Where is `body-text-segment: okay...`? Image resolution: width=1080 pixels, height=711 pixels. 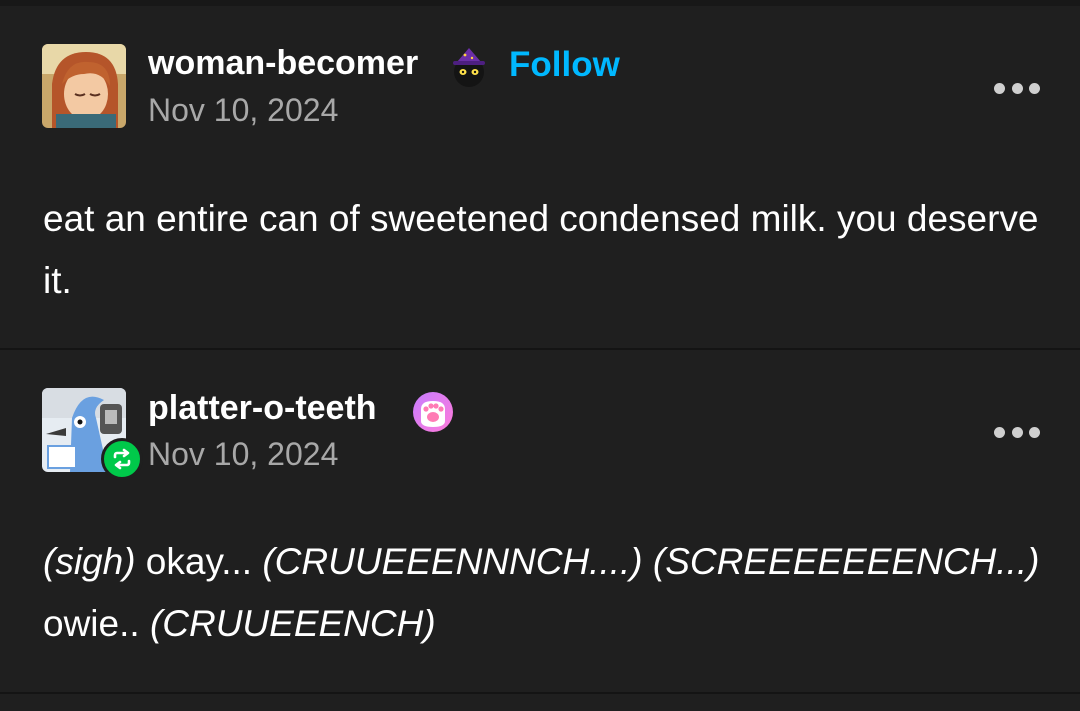
body-text-segment: okay... is located at coordinates (199, 561).